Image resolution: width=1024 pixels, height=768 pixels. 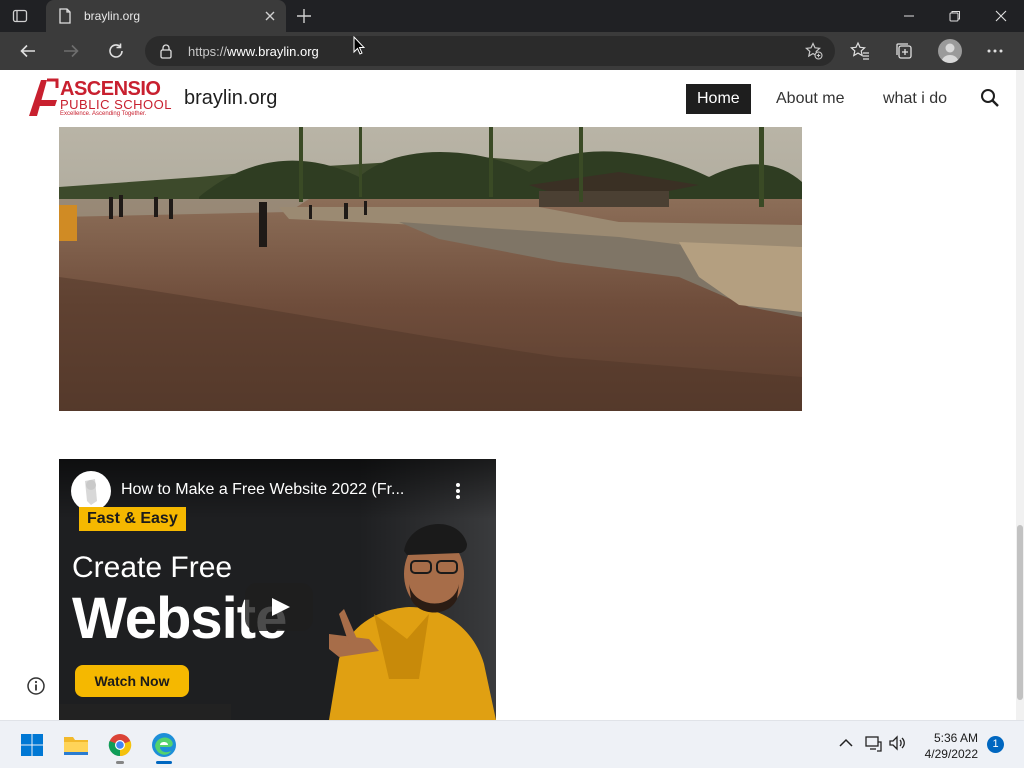 I want to click on back-icon, so click(x=28, y=51).